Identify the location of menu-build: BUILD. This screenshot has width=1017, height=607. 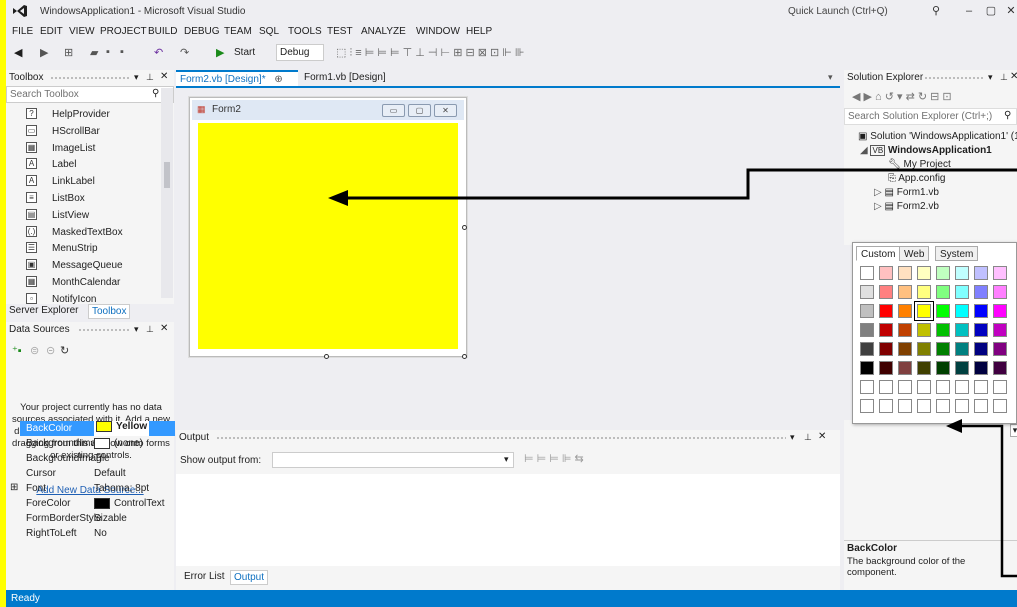
(162, 31).